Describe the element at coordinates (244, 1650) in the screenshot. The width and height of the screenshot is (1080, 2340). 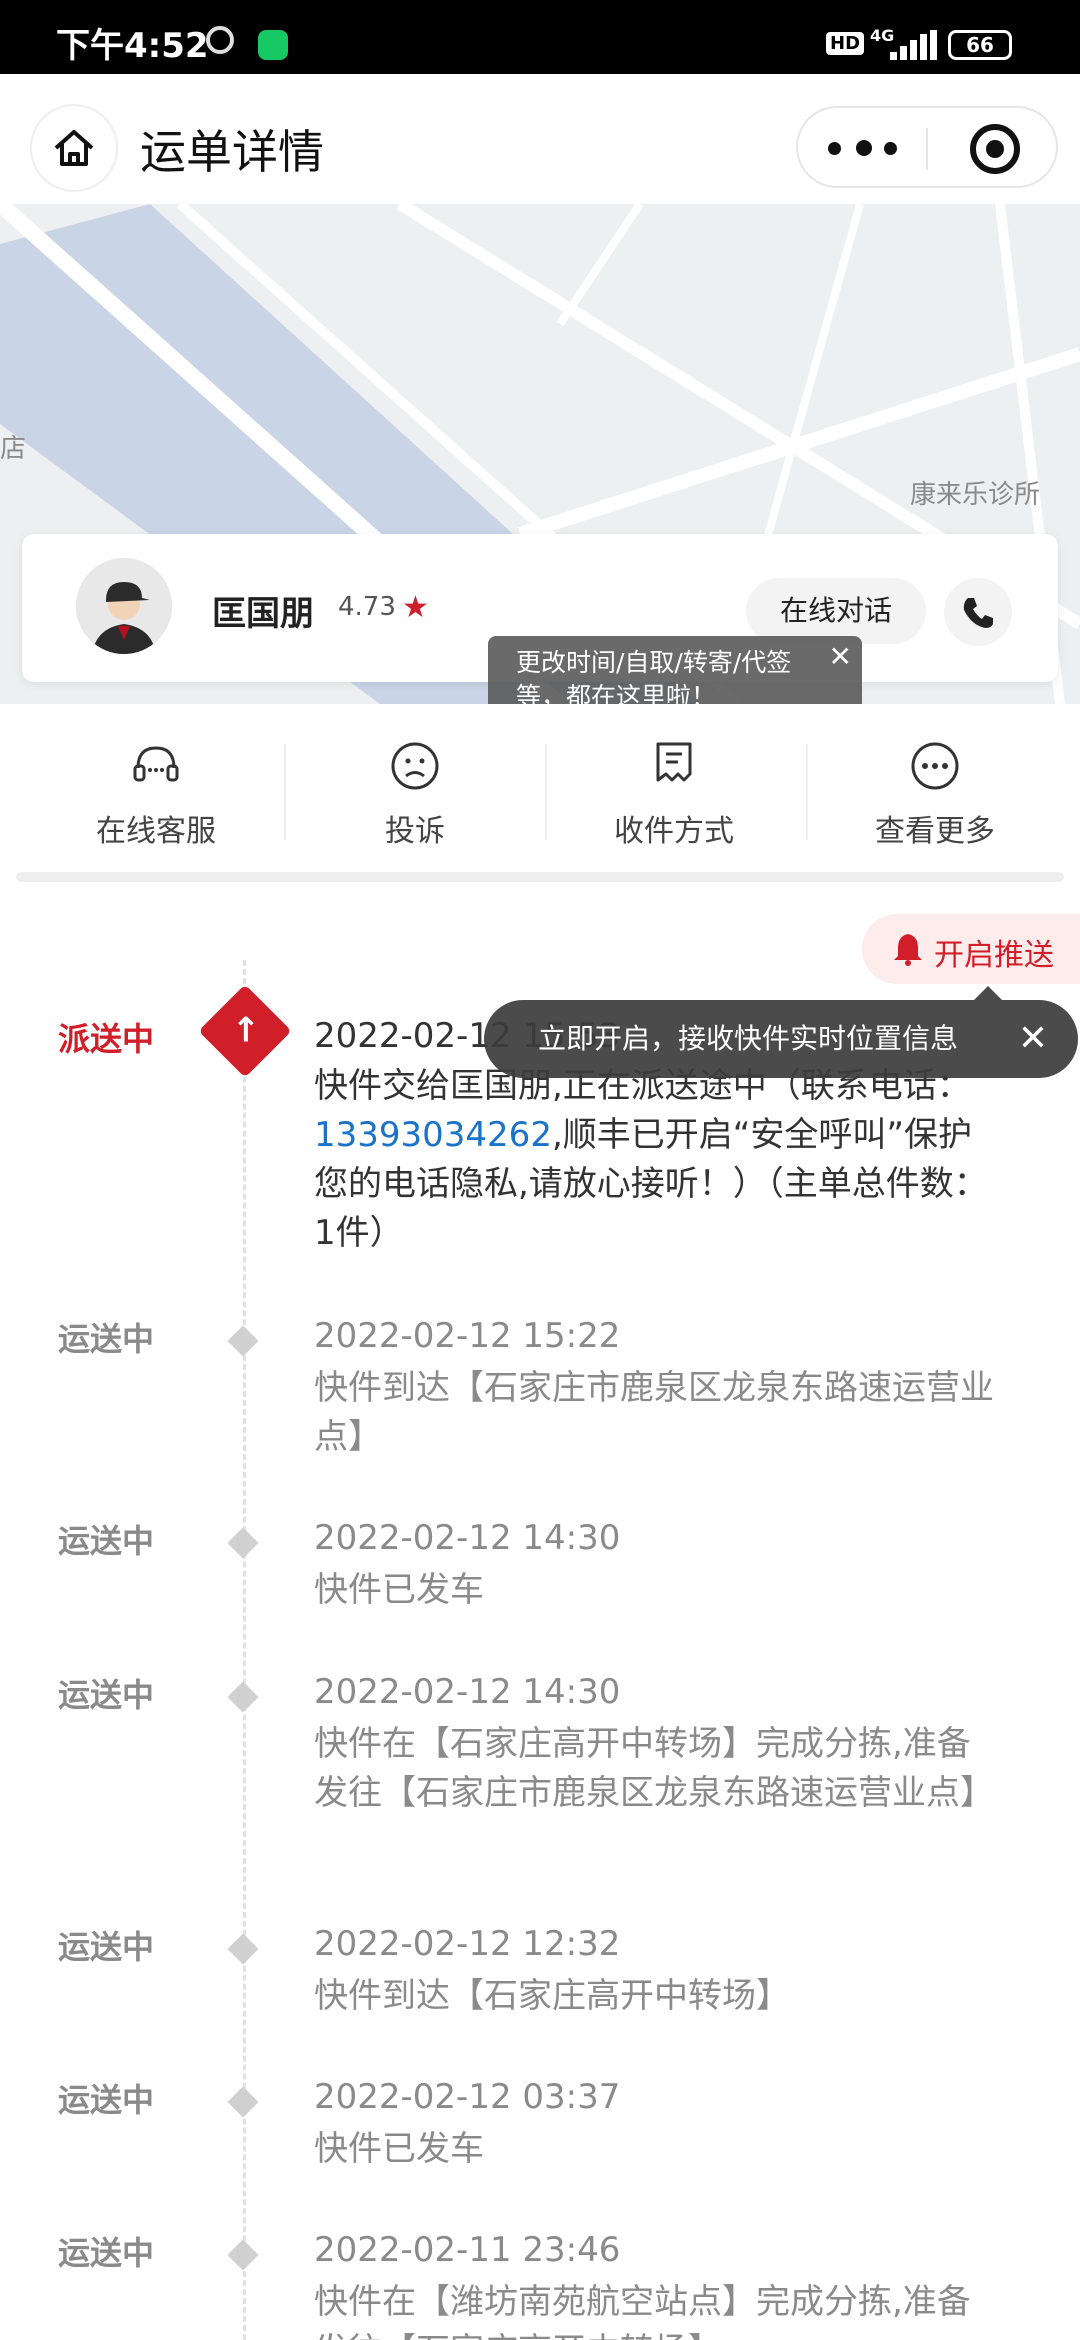
I see `timeline-line` at that location.